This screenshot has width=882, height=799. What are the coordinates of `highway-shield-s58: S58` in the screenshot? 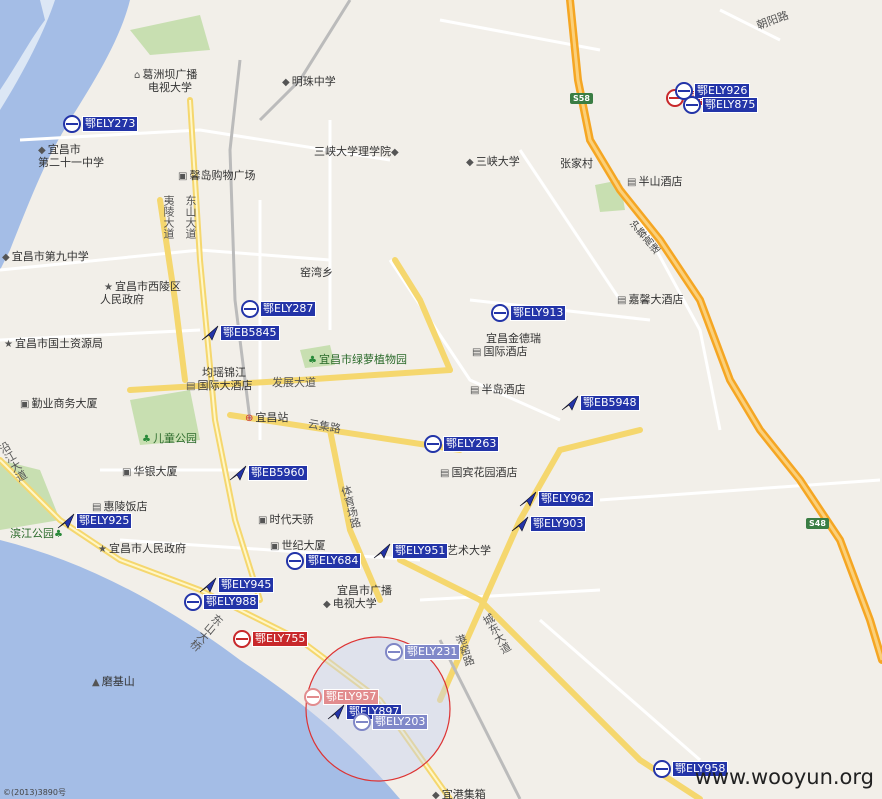 It's located at (581, 98).